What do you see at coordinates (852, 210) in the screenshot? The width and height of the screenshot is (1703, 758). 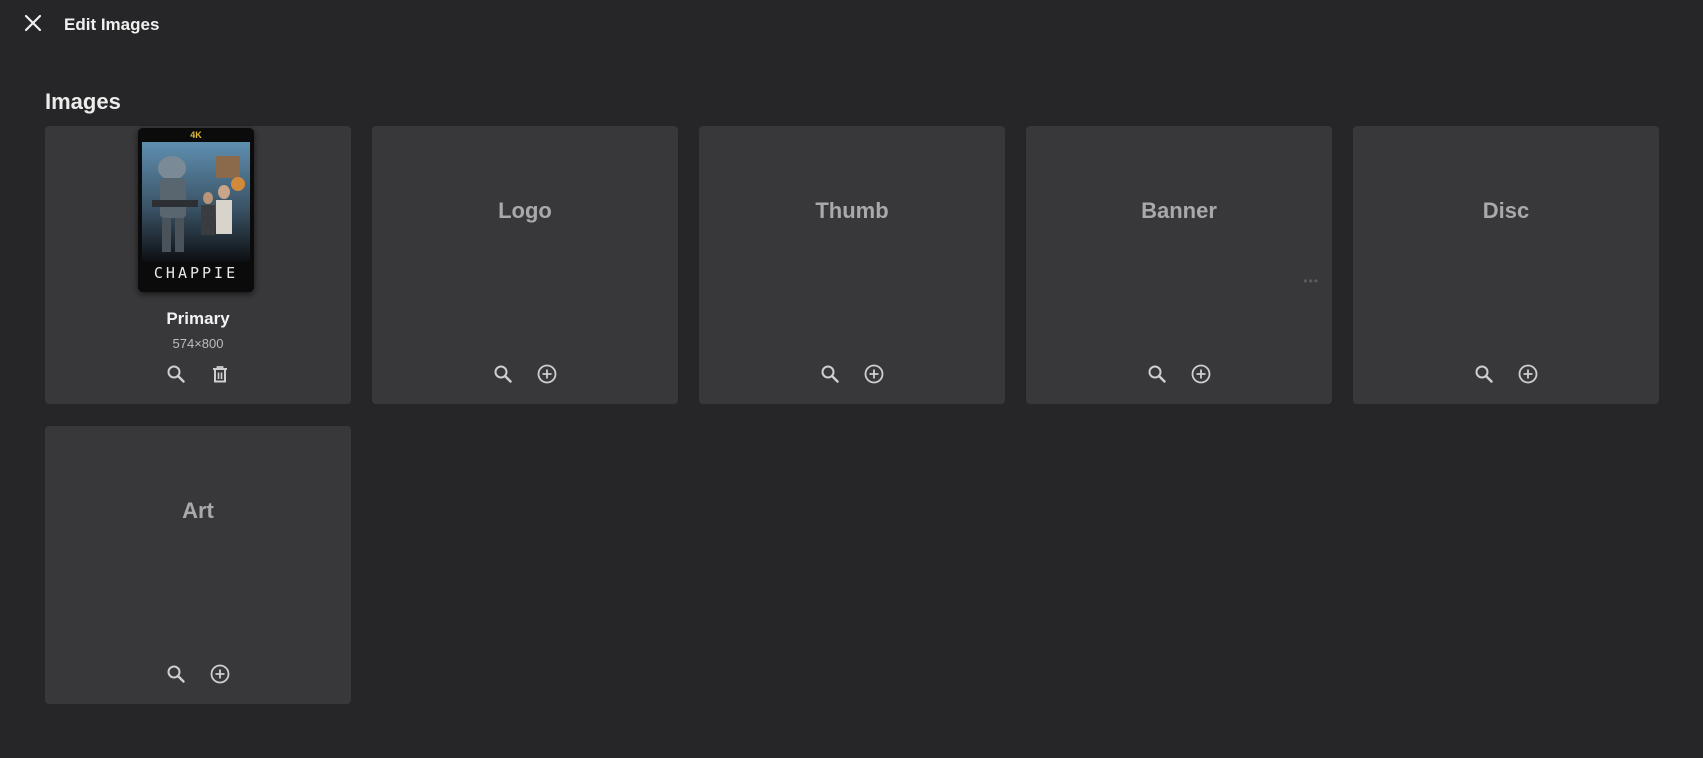 I see `image-type-label: Thumb` at bounding box center [852, 210].